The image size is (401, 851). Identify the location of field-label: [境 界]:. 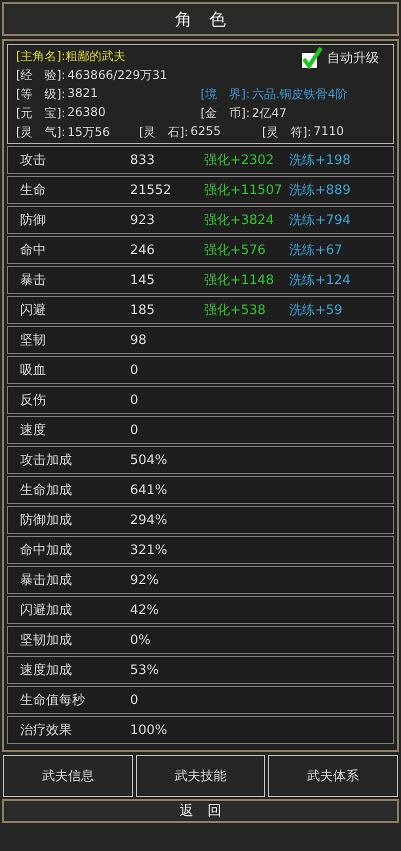
(225, 94).